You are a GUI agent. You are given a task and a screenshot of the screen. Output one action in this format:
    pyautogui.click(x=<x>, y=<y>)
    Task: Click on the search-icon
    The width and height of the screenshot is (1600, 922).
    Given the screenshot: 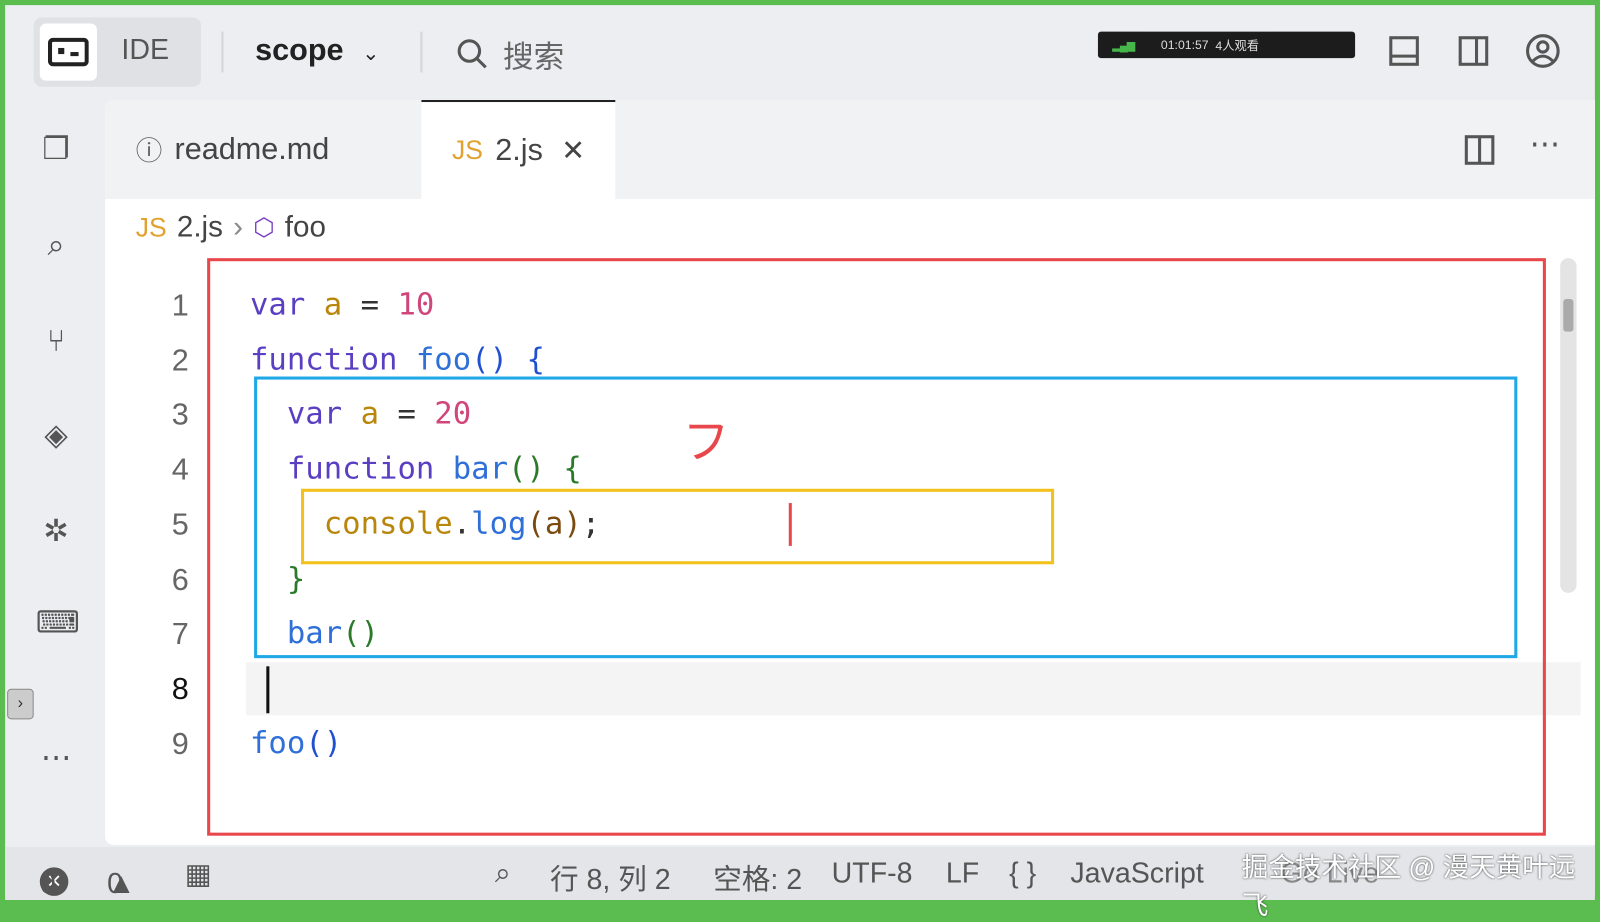 What is the action you would take?
    pyautogui.click(x=472, y=54)
    